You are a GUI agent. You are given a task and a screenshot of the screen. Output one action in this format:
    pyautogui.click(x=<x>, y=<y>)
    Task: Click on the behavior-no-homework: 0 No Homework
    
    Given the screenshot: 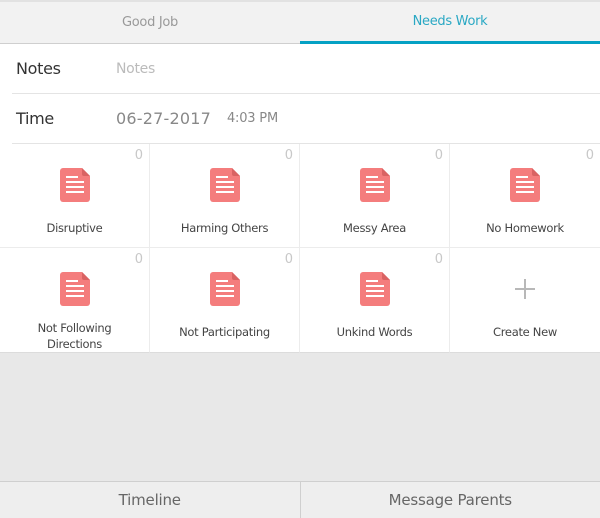 What is the action you would take?
    pyautogui.click(x=525, y=196)
    